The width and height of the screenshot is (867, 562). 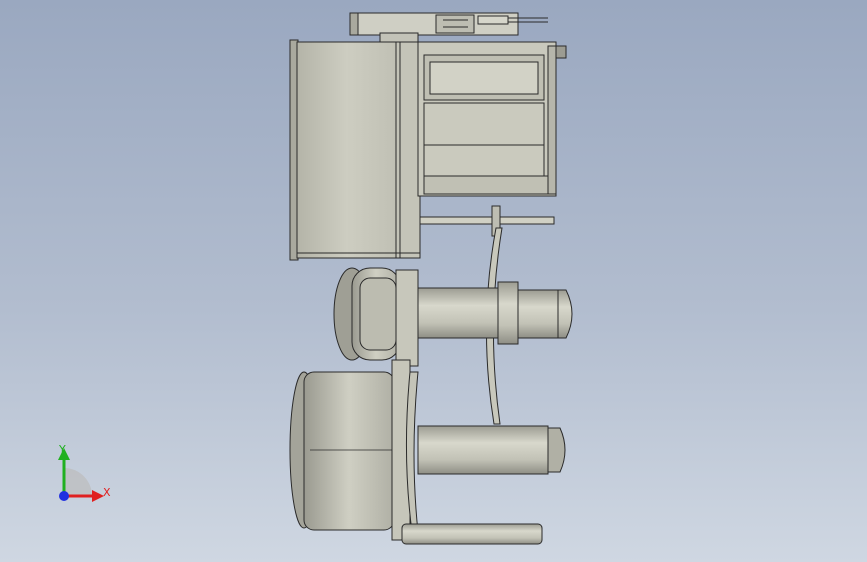 I want to click on top-sensor-bracket, so click(x=448, y=28).